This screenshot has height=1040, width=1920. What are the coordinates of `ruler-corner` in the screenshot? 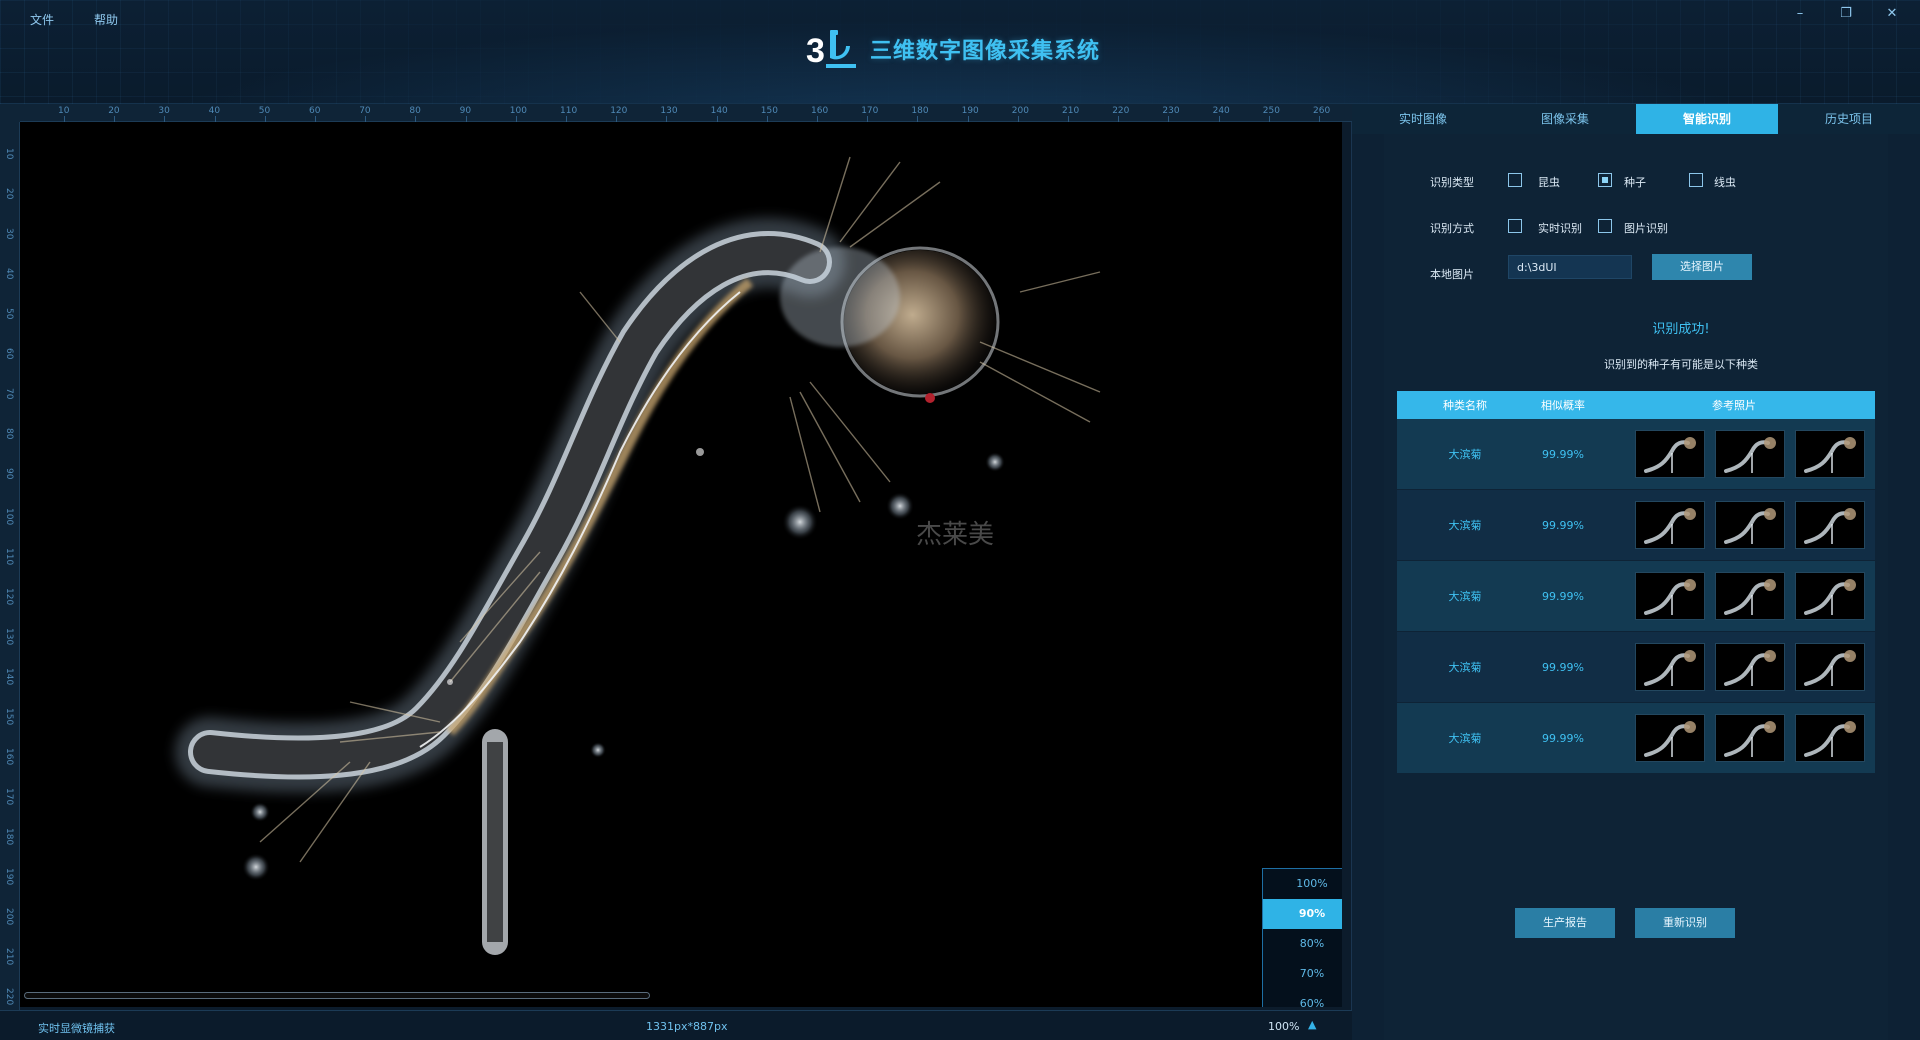 It's located at (10, 113).